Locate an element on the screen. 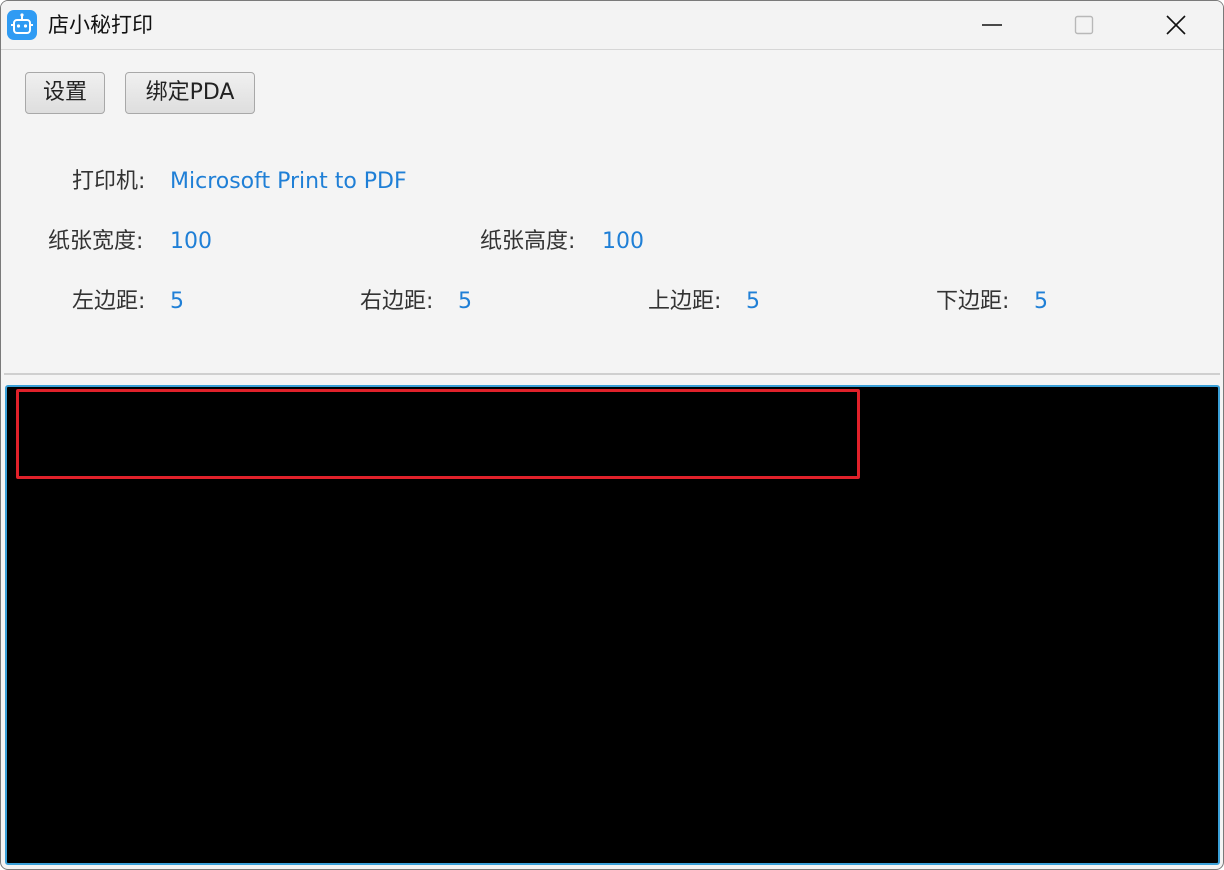 The image size is (1224, 870). paper-width-label: 纸张宽度: is located at coordinates (96, 241).